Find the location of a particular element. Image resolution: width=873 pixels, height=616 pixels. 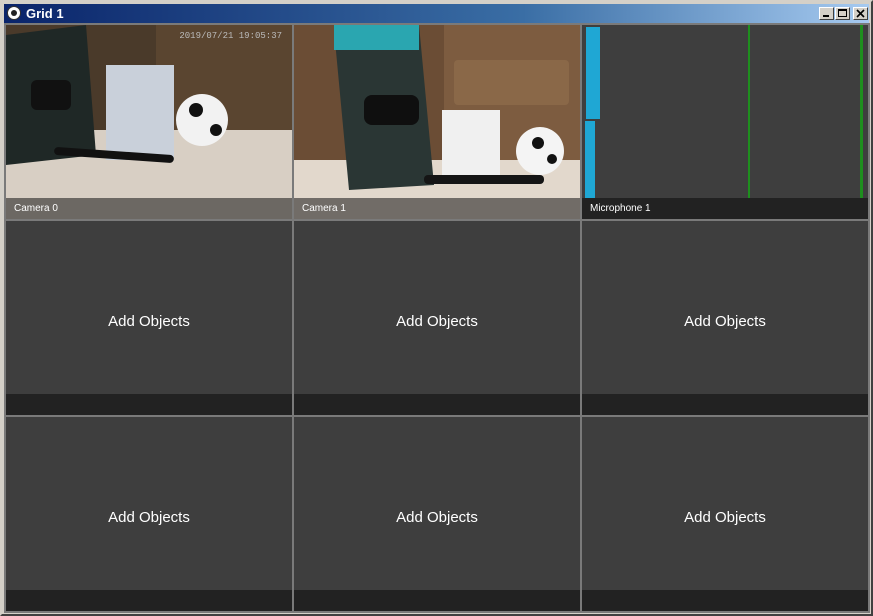

camera-0-timestamp: 2019/07/21 19:05:37 is located at coordinates (230, 36).